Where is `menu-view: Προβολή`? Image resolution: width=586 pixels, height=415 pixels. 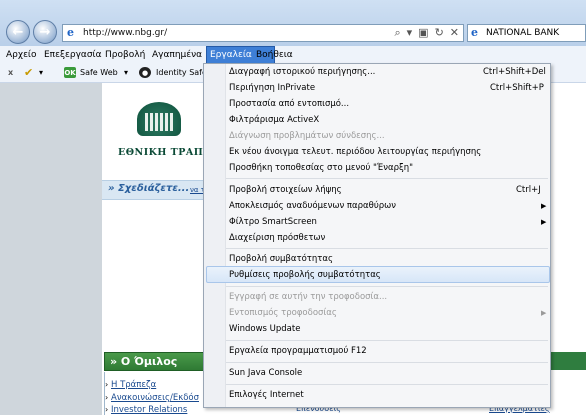 menu-view: Προβολή is located at coordinates (125, 55).